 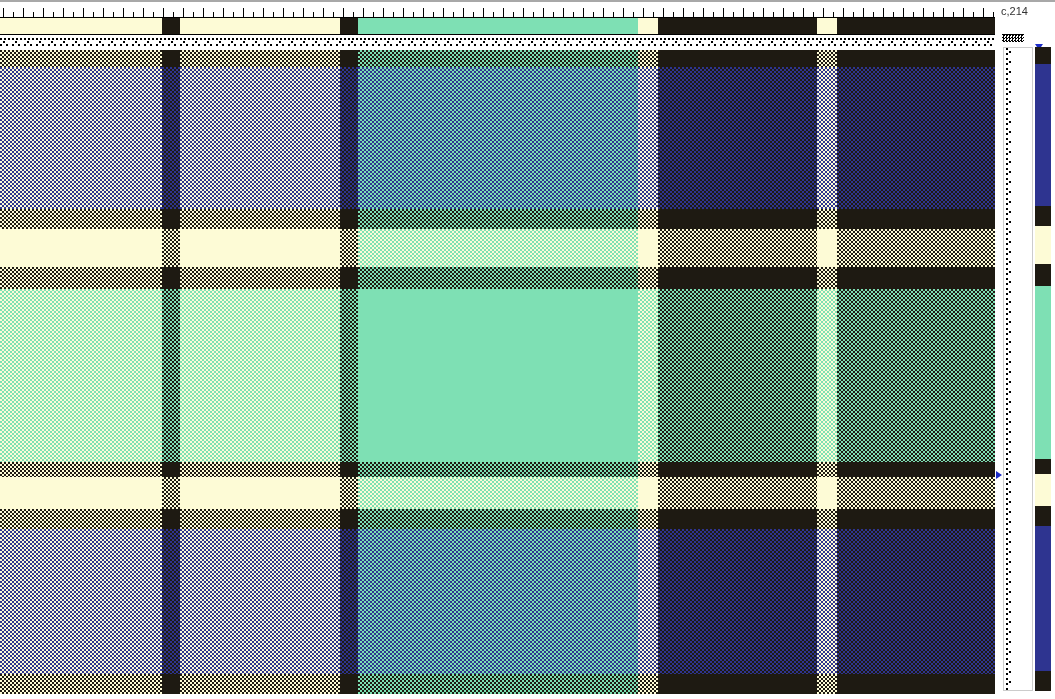 What do you see at coordinates (1014, 11) in the screenshot?
I see `position-label: c,214` at bounding box center [1014, 11].